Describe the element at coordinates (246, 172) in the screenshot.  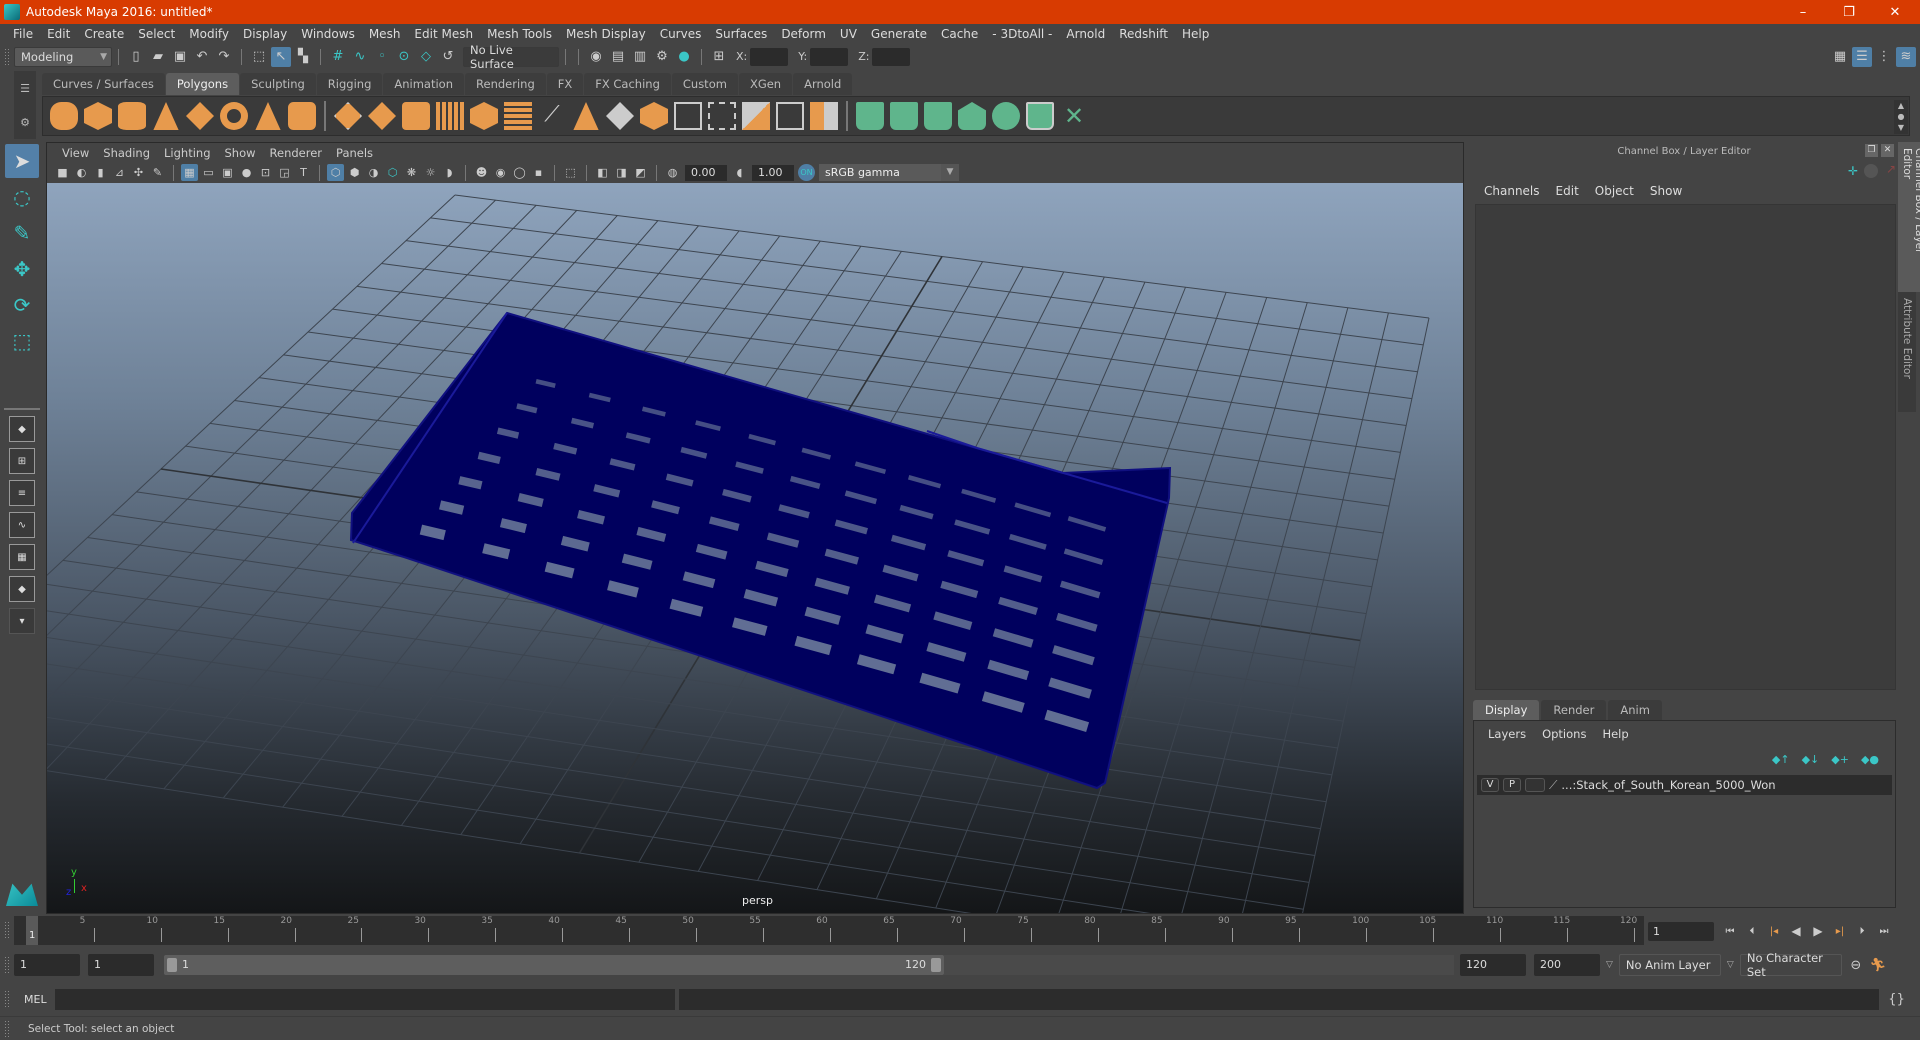
I see `gate-mask-icon: ●` at that location.